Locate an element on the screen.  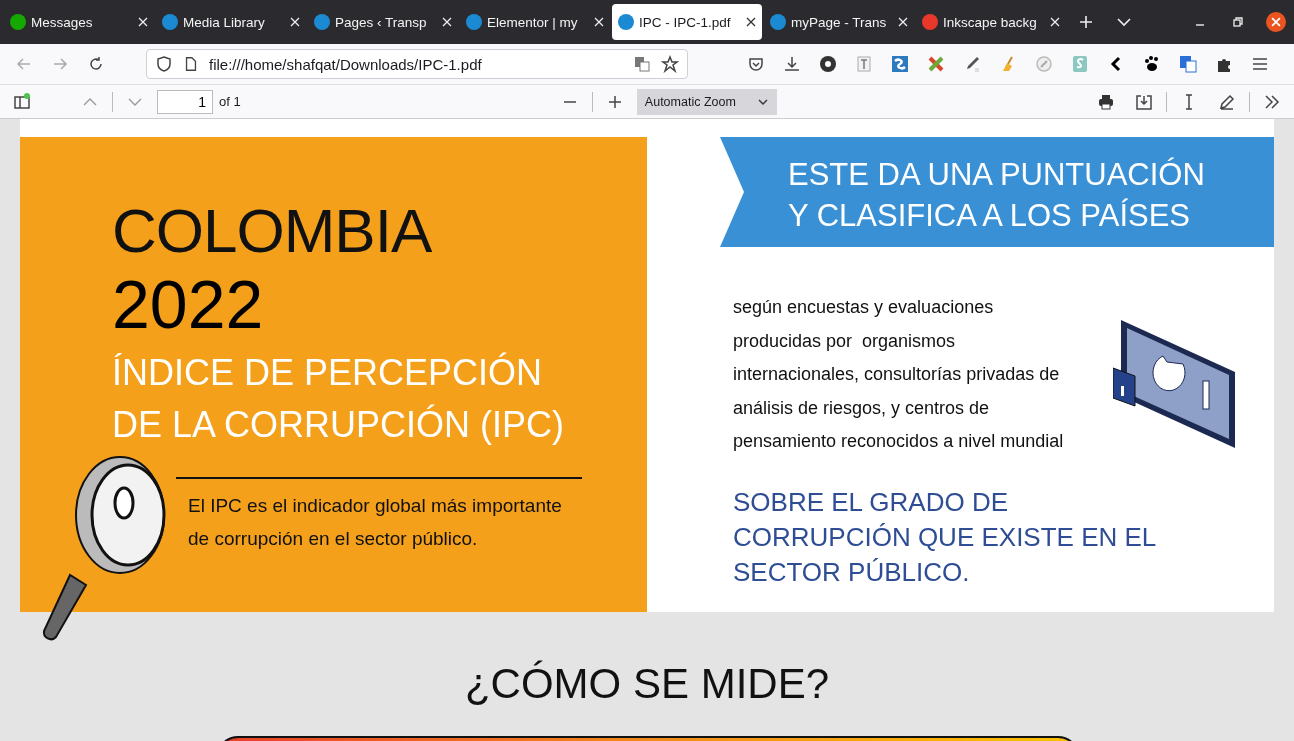
translate-icon is located at coordinates (1188, 64).